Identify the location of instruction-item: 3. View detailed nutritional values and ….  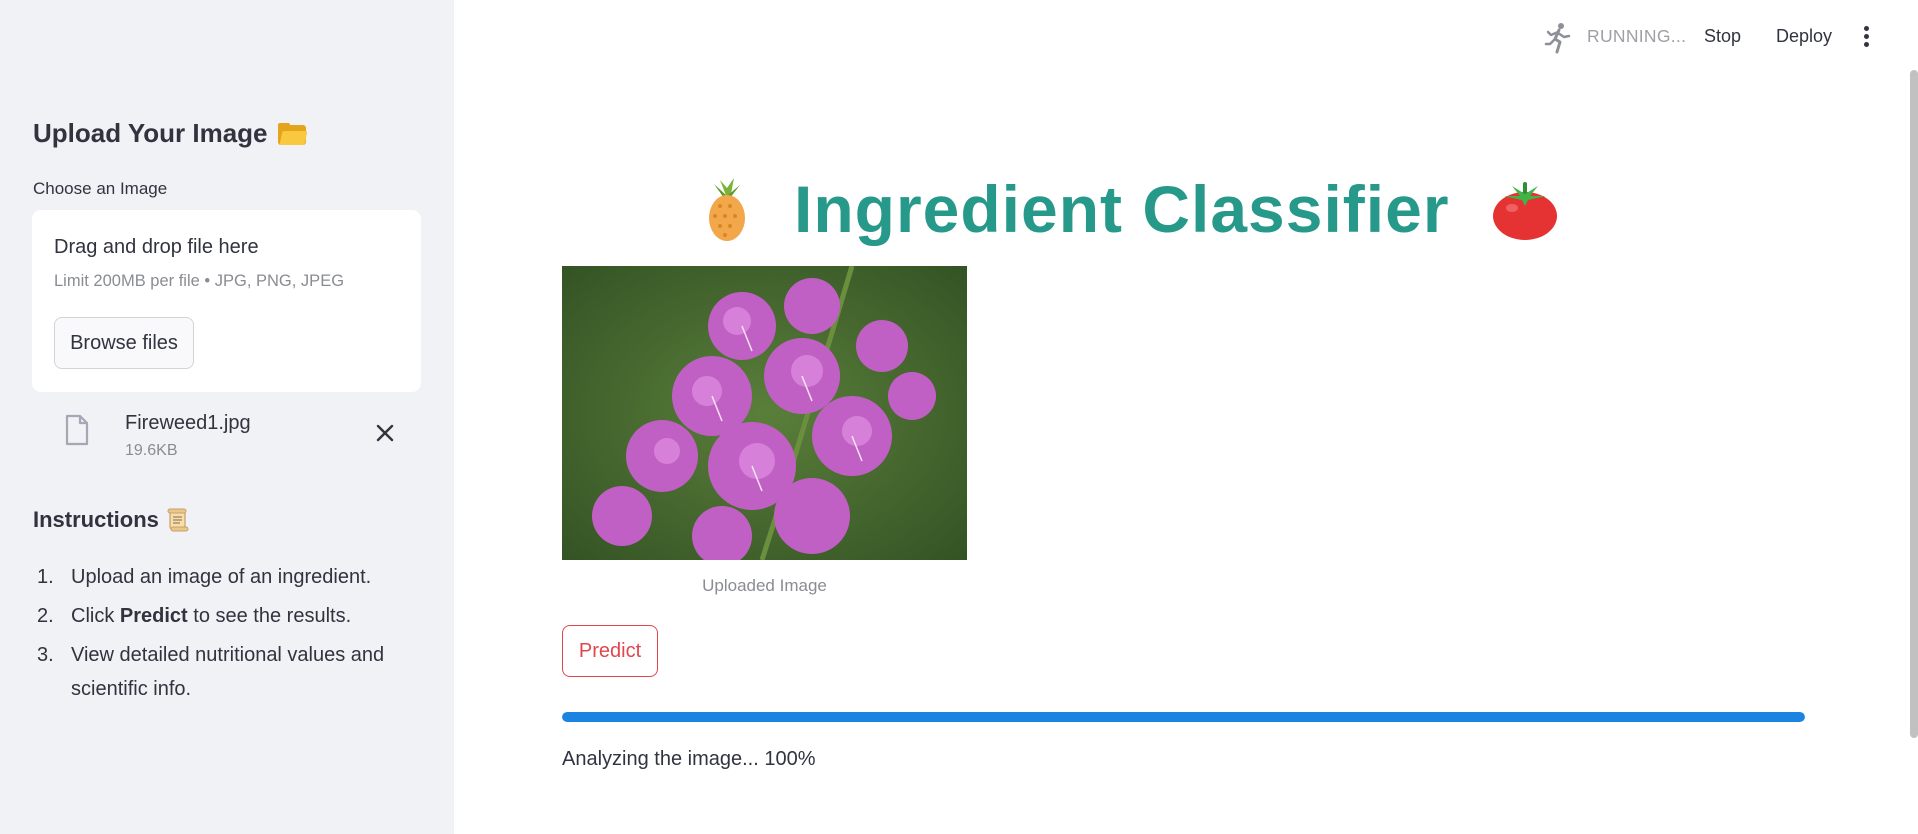
(211, 672).